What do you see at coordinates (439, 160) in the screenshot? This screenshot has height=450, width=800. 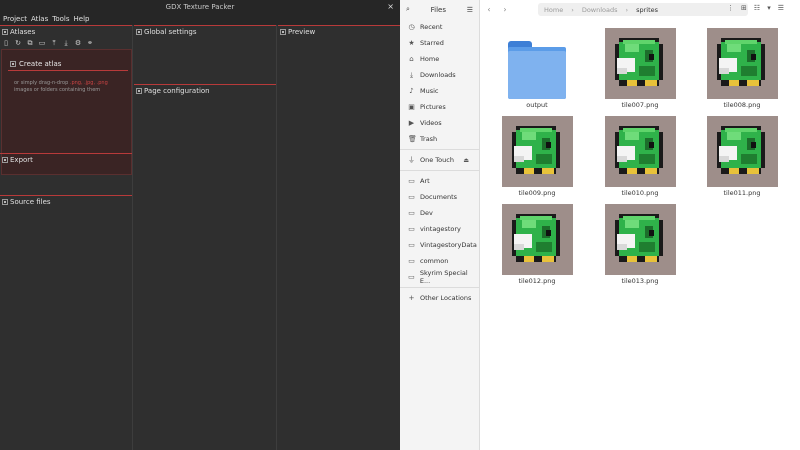 I see `sidebar-item-one-touch: ⏚ One Touch ⏏` at bounding box center [439, 160].